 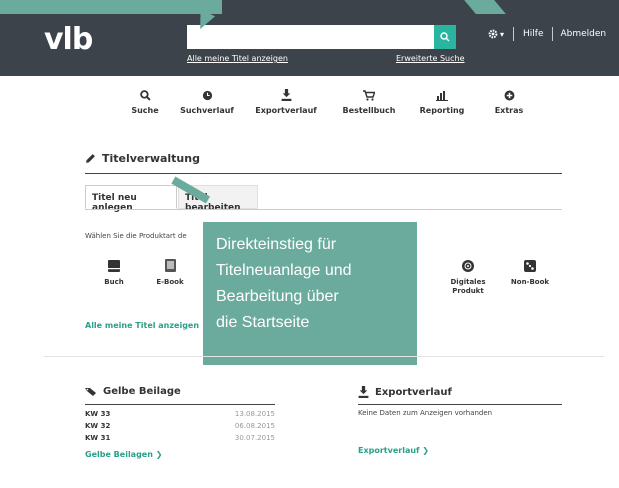 I want to click on pencil-icon, so click(x=90, y=158).